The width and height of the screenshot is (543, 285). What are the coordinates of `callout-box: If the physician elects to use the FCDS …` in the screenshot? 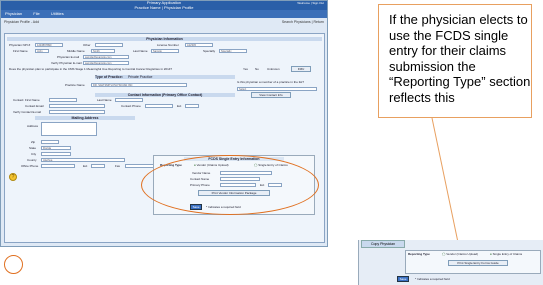 It's located at (455, 61).